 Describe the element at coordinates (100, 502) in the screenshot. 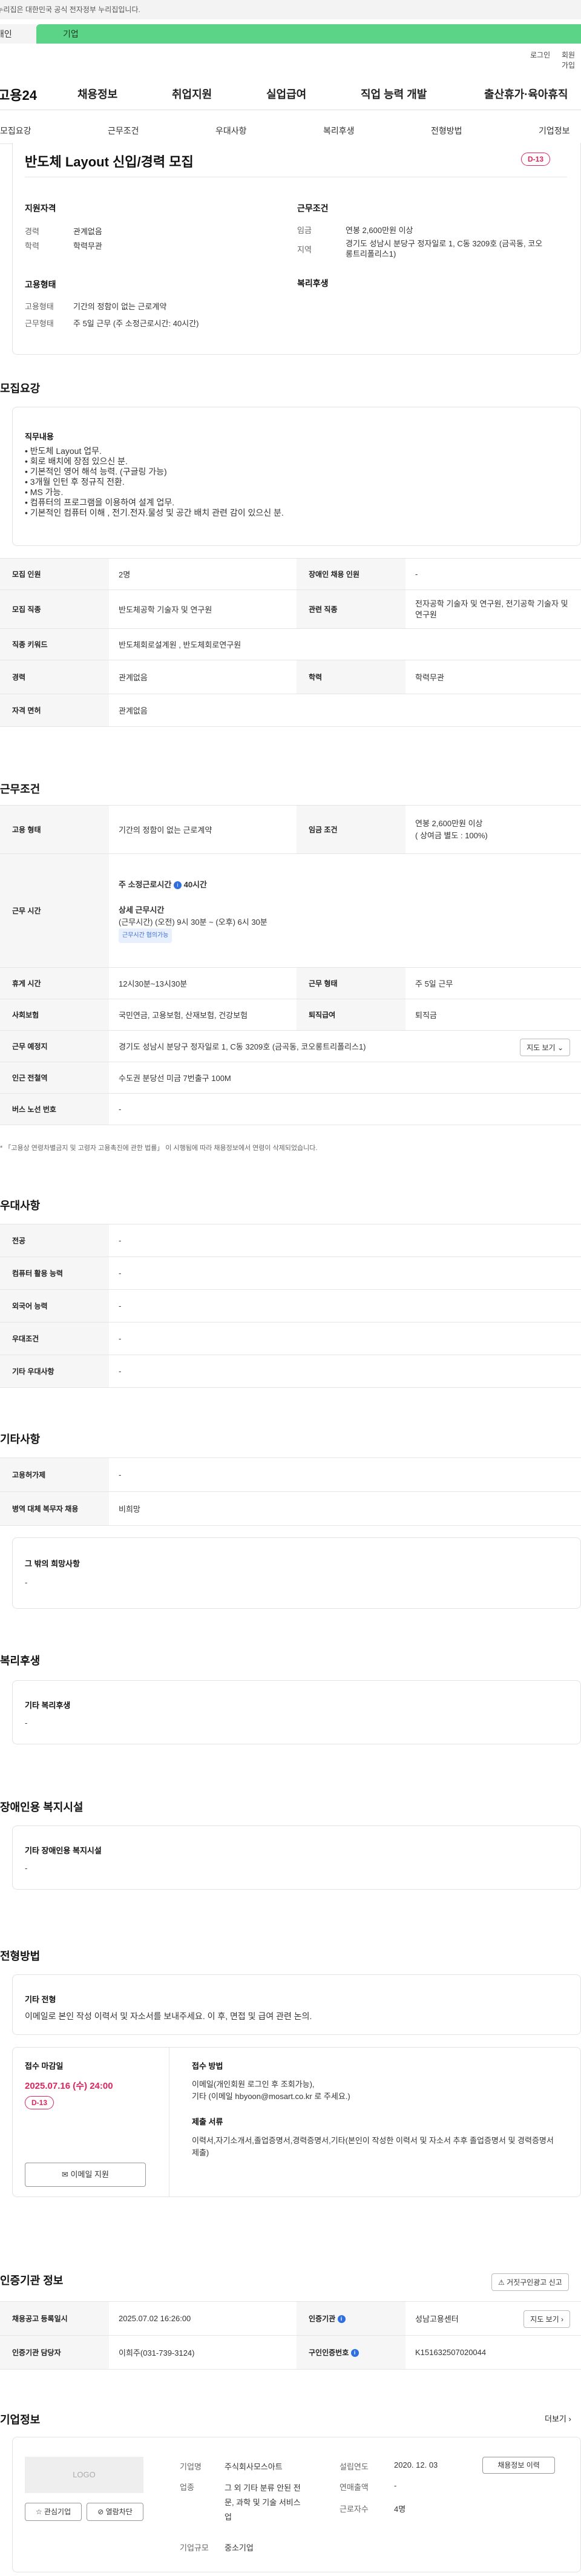

I see `duty-item: • 컴퓨터의 프로그램을 이용하여 설계 업무.` at that location.